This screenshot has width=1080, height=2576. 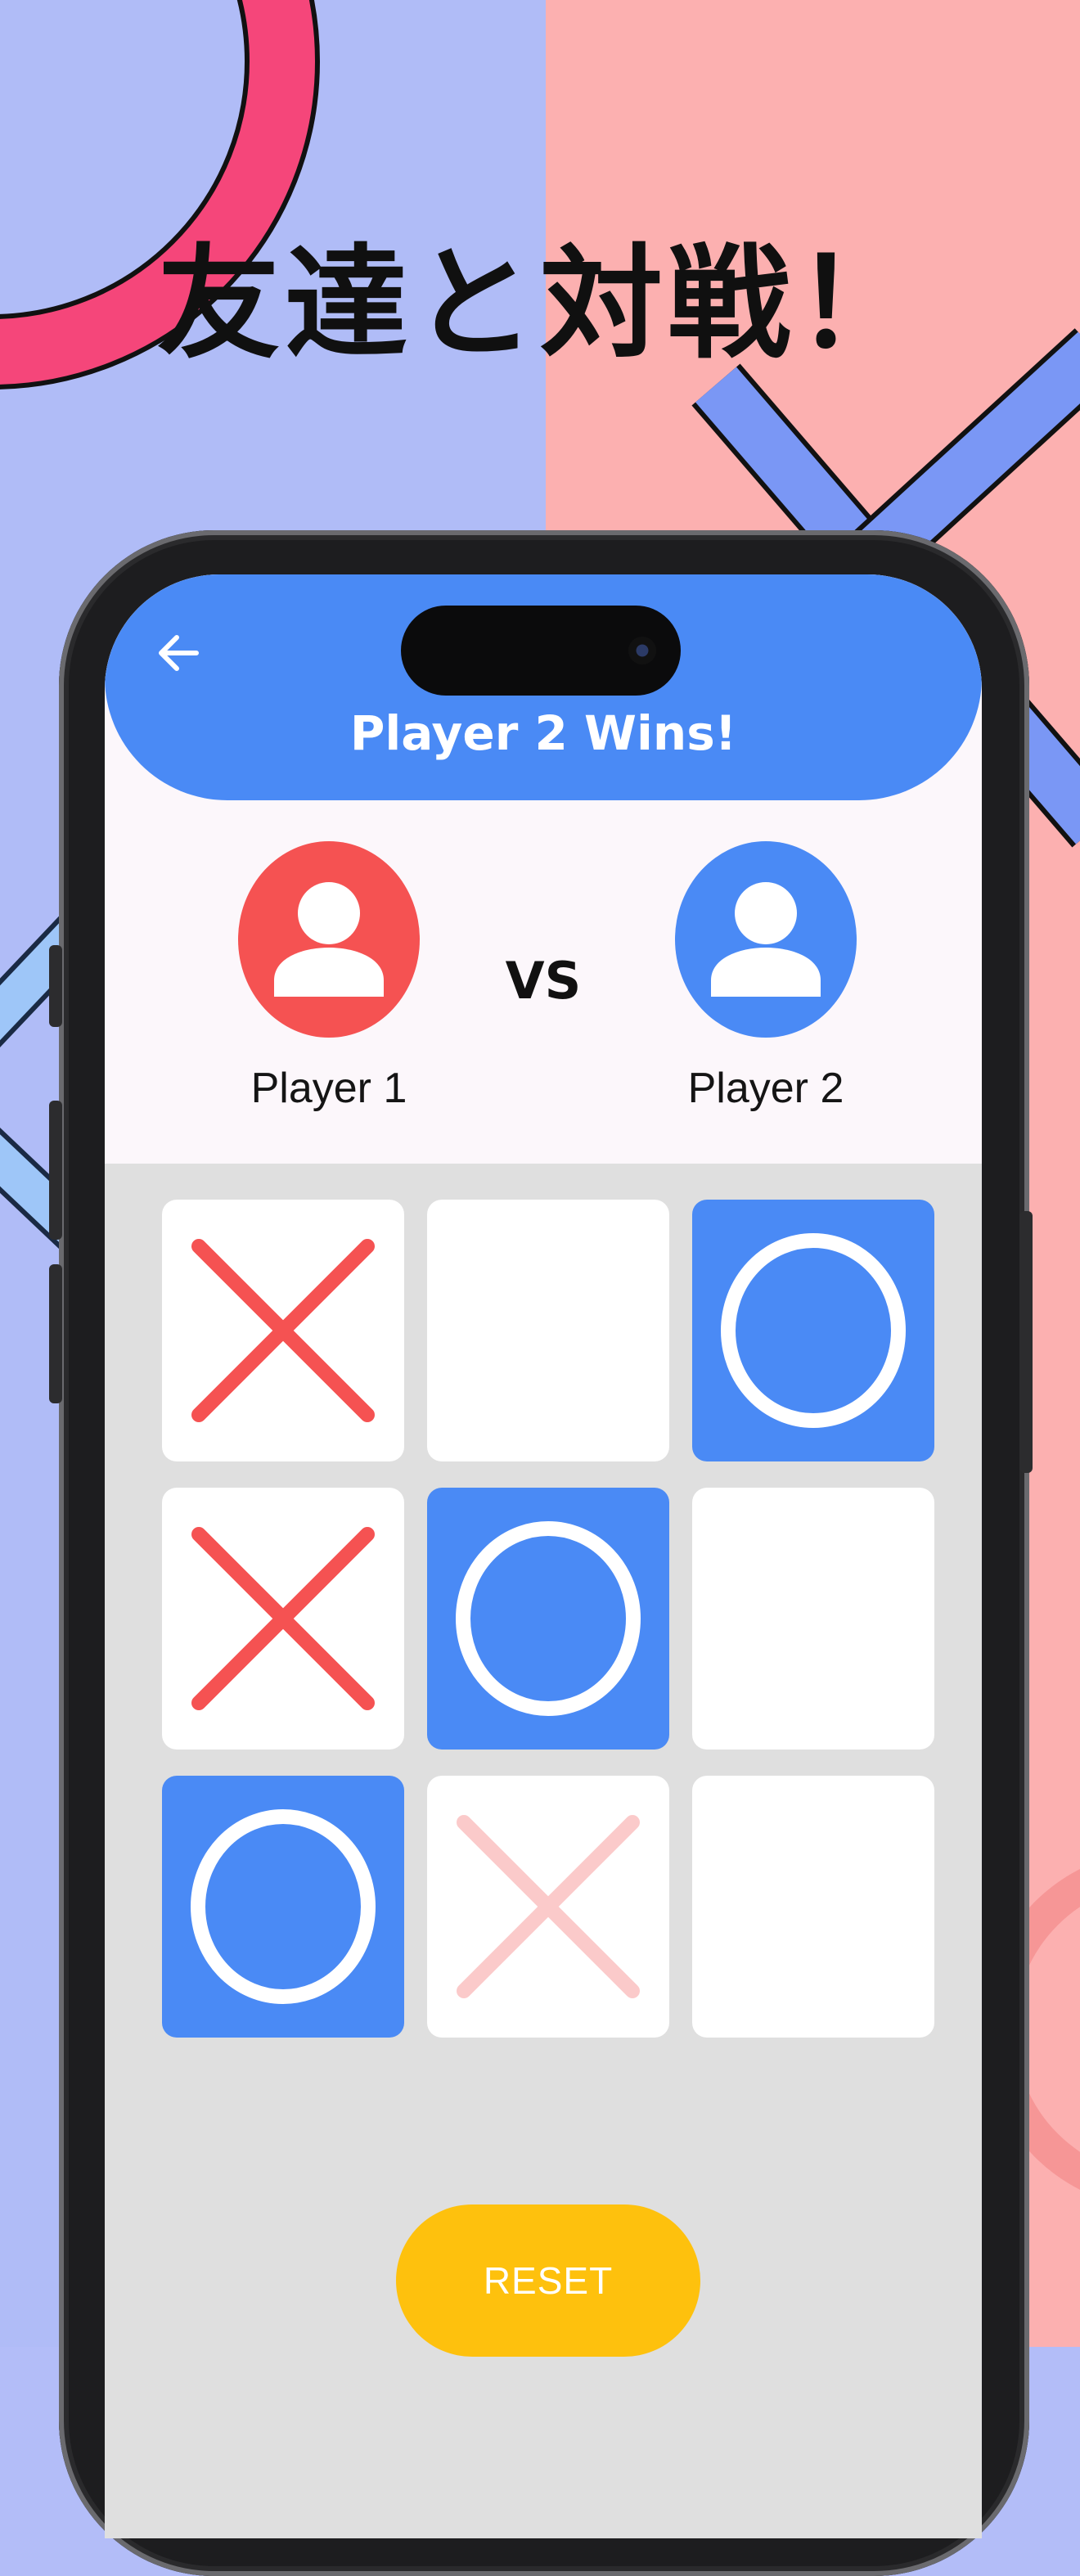 I want to click on player-2-card: Player 2, so click(x=766, y=977).